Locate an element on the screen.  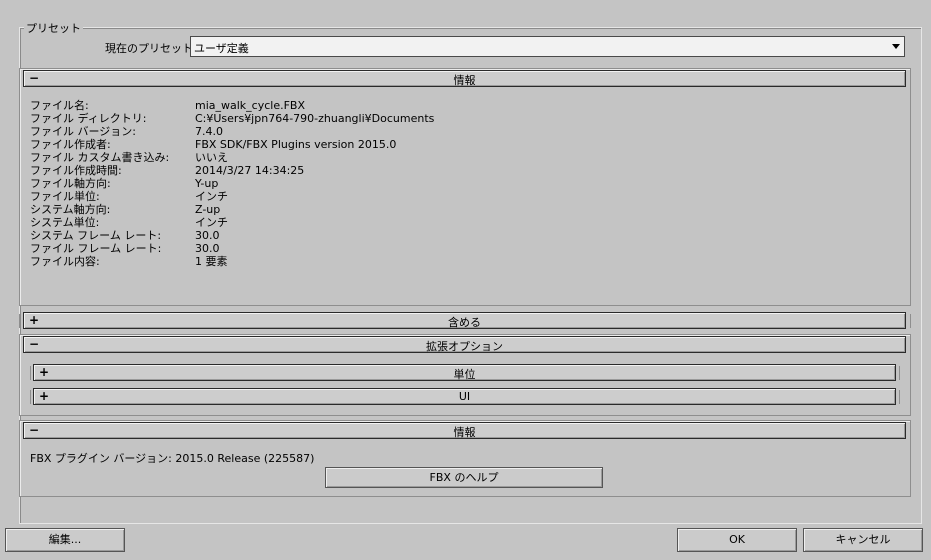
units-rollout-title: 単位 is located at coordinates (464, 374).